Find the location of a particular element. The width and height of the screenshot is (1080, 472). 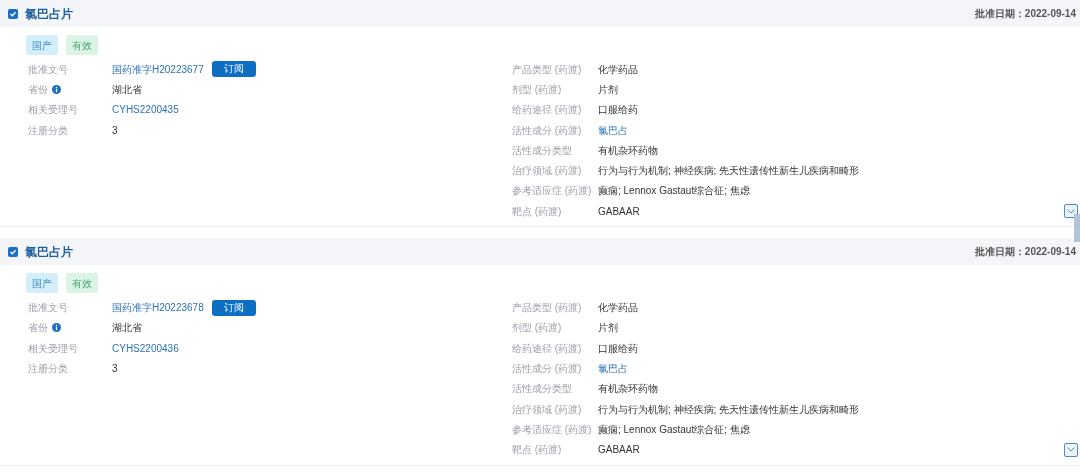

field-link: 国药准字H20223677 is located at coordinates (158, 69).